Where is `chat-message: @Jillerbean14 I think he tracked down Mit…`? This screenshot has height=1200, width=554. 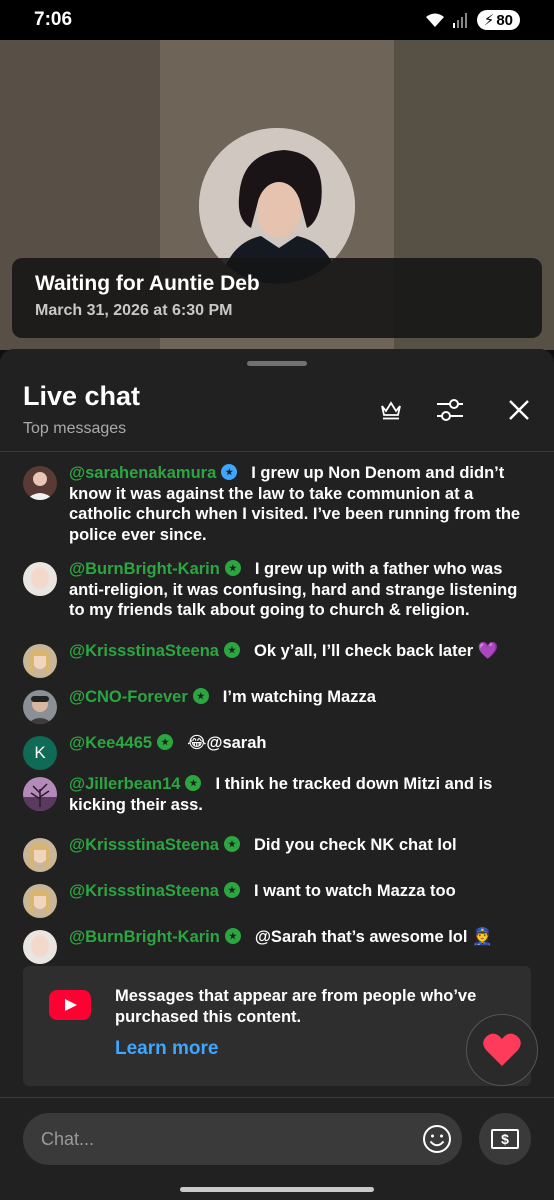 chat-message: @Jillerbean14 I think he tracked down Mit… is located at coordinates (277, 794).